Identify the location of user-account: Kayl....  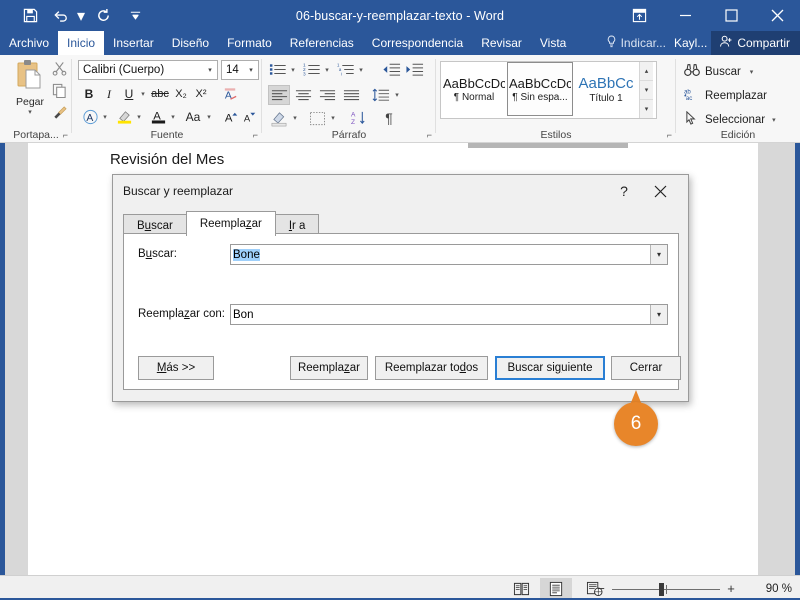
(691, 43).